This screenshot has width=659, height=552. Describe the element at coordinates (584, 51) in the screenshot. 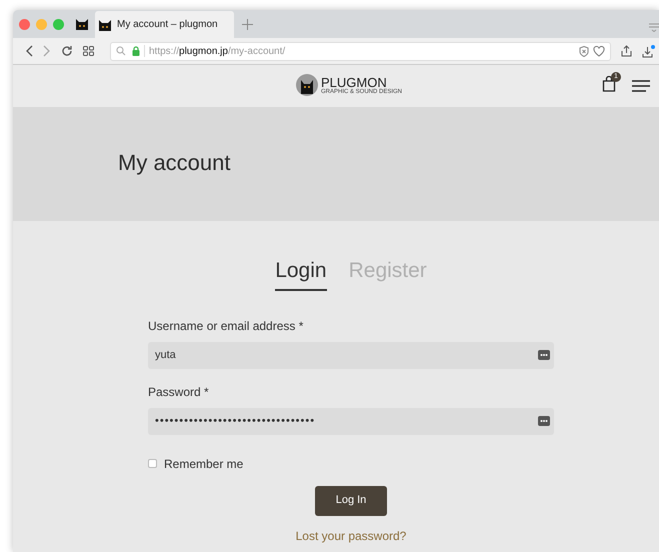

I see `shield-icon` at that location.